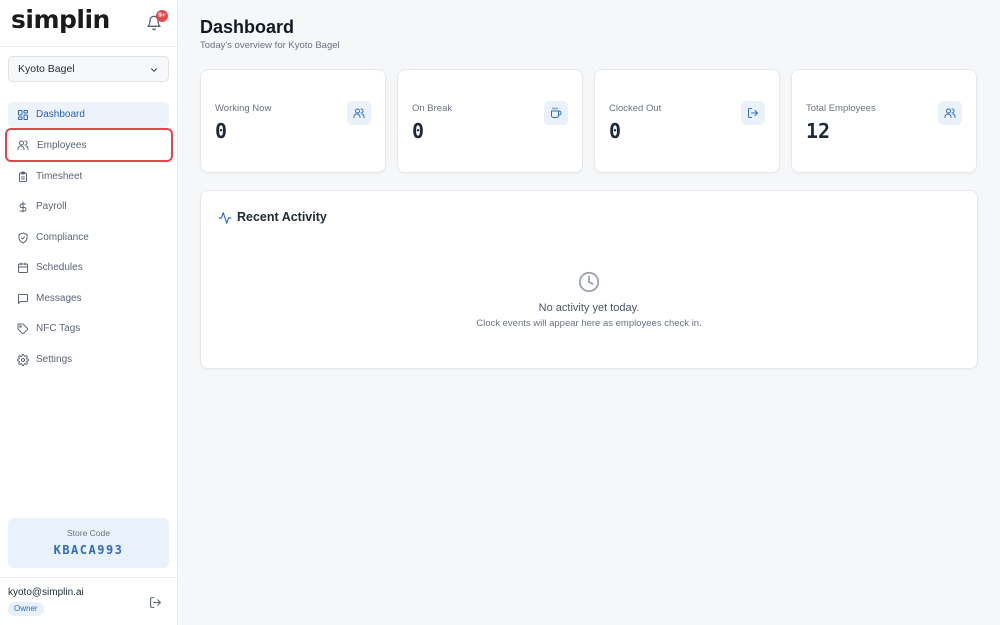  I want to click on dashboard-icon, so click(23, 115).